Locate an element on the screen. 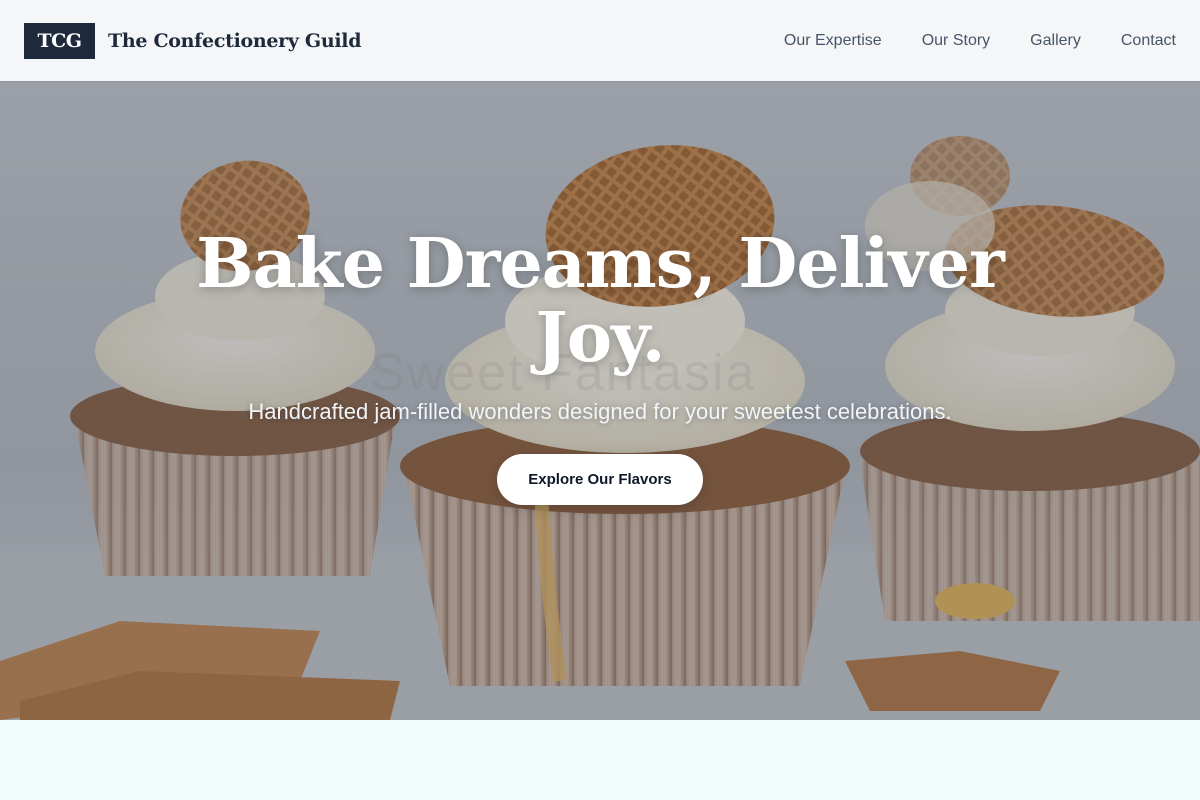  nav-link-gallery: Gallery is located at coordinates (1055, 41).